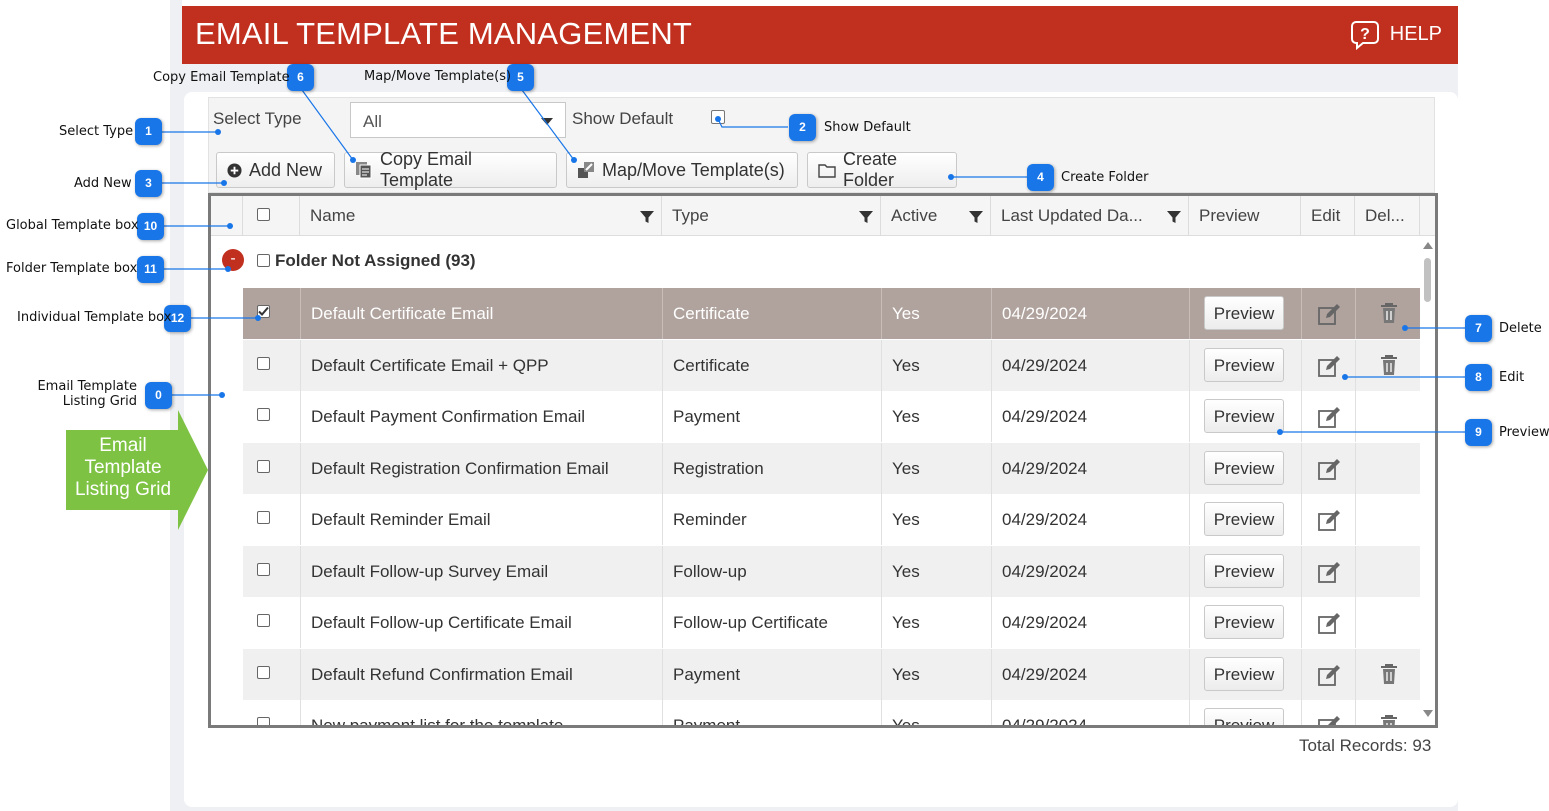  What do you see at coordinates (1524, 432) in the screenshot?
I see `callout-text-preview: Preview` at bounding box center [1524, 432].